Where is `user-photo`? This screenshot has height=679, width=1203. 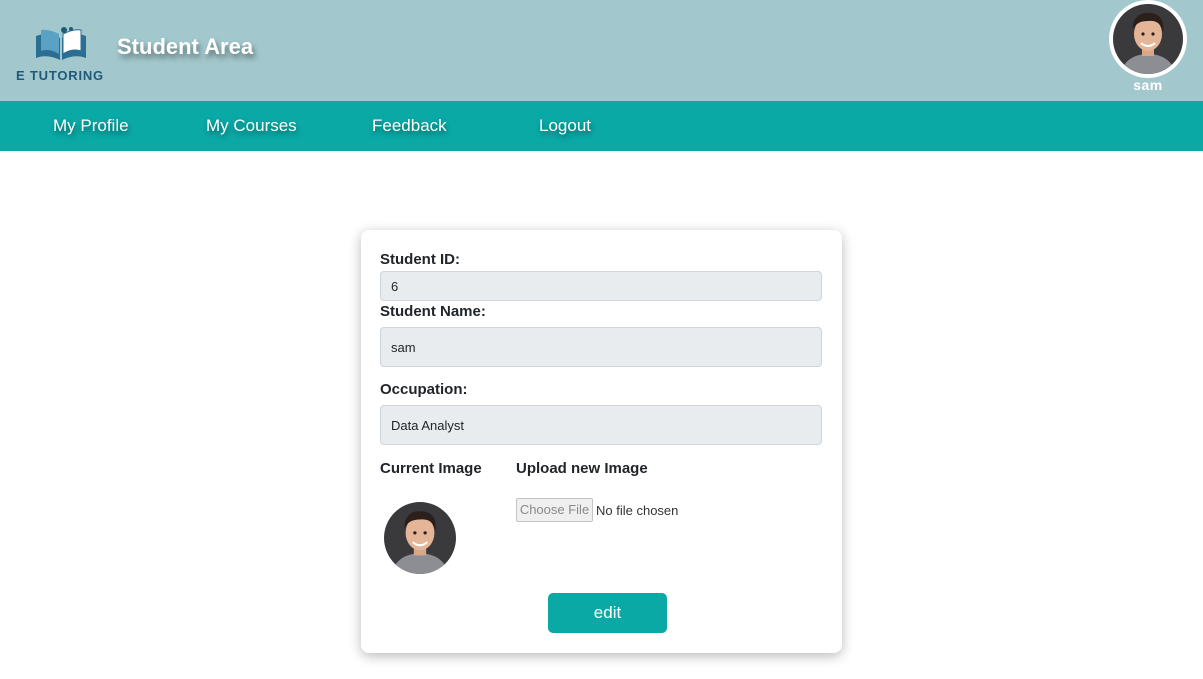 user-photo is located at coordinates (1148, 39).